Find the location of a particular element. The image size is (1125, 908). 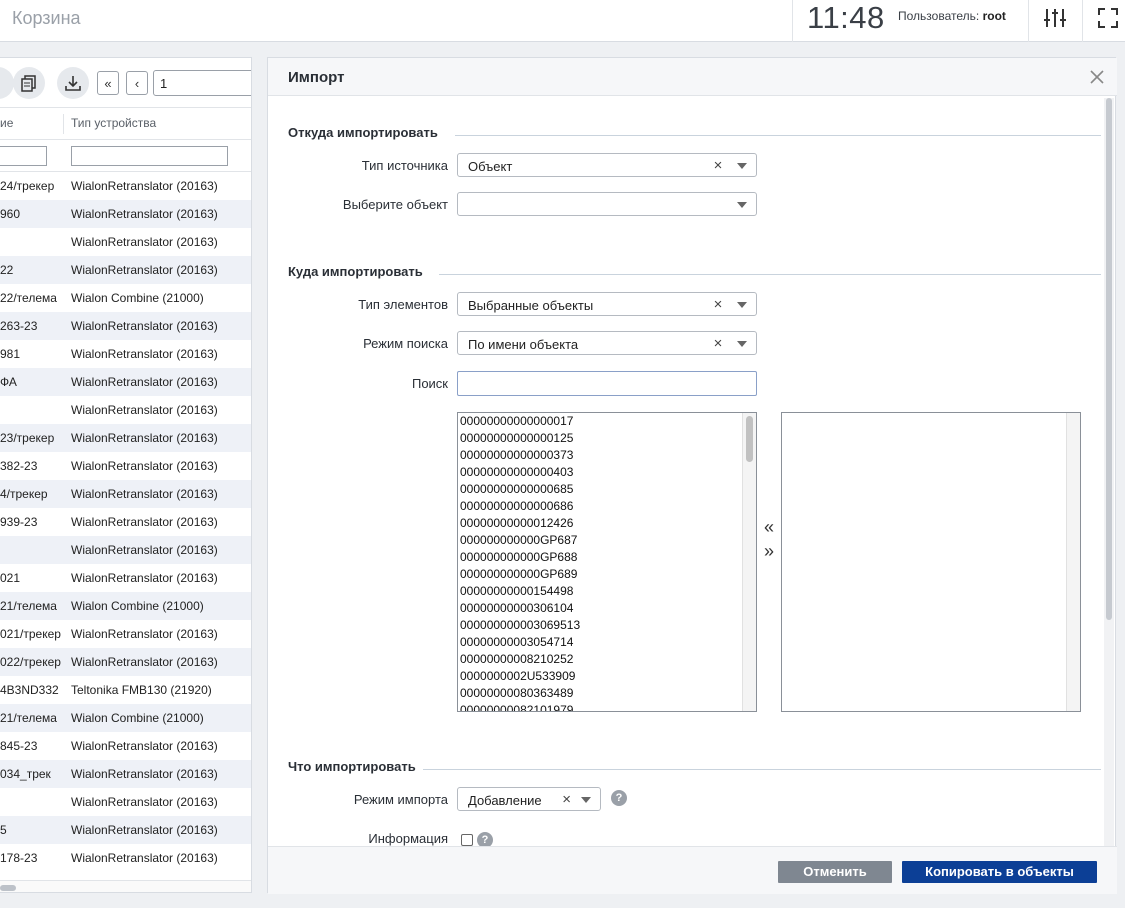

row-name: 263-23 is located at coordinates (19, 326).